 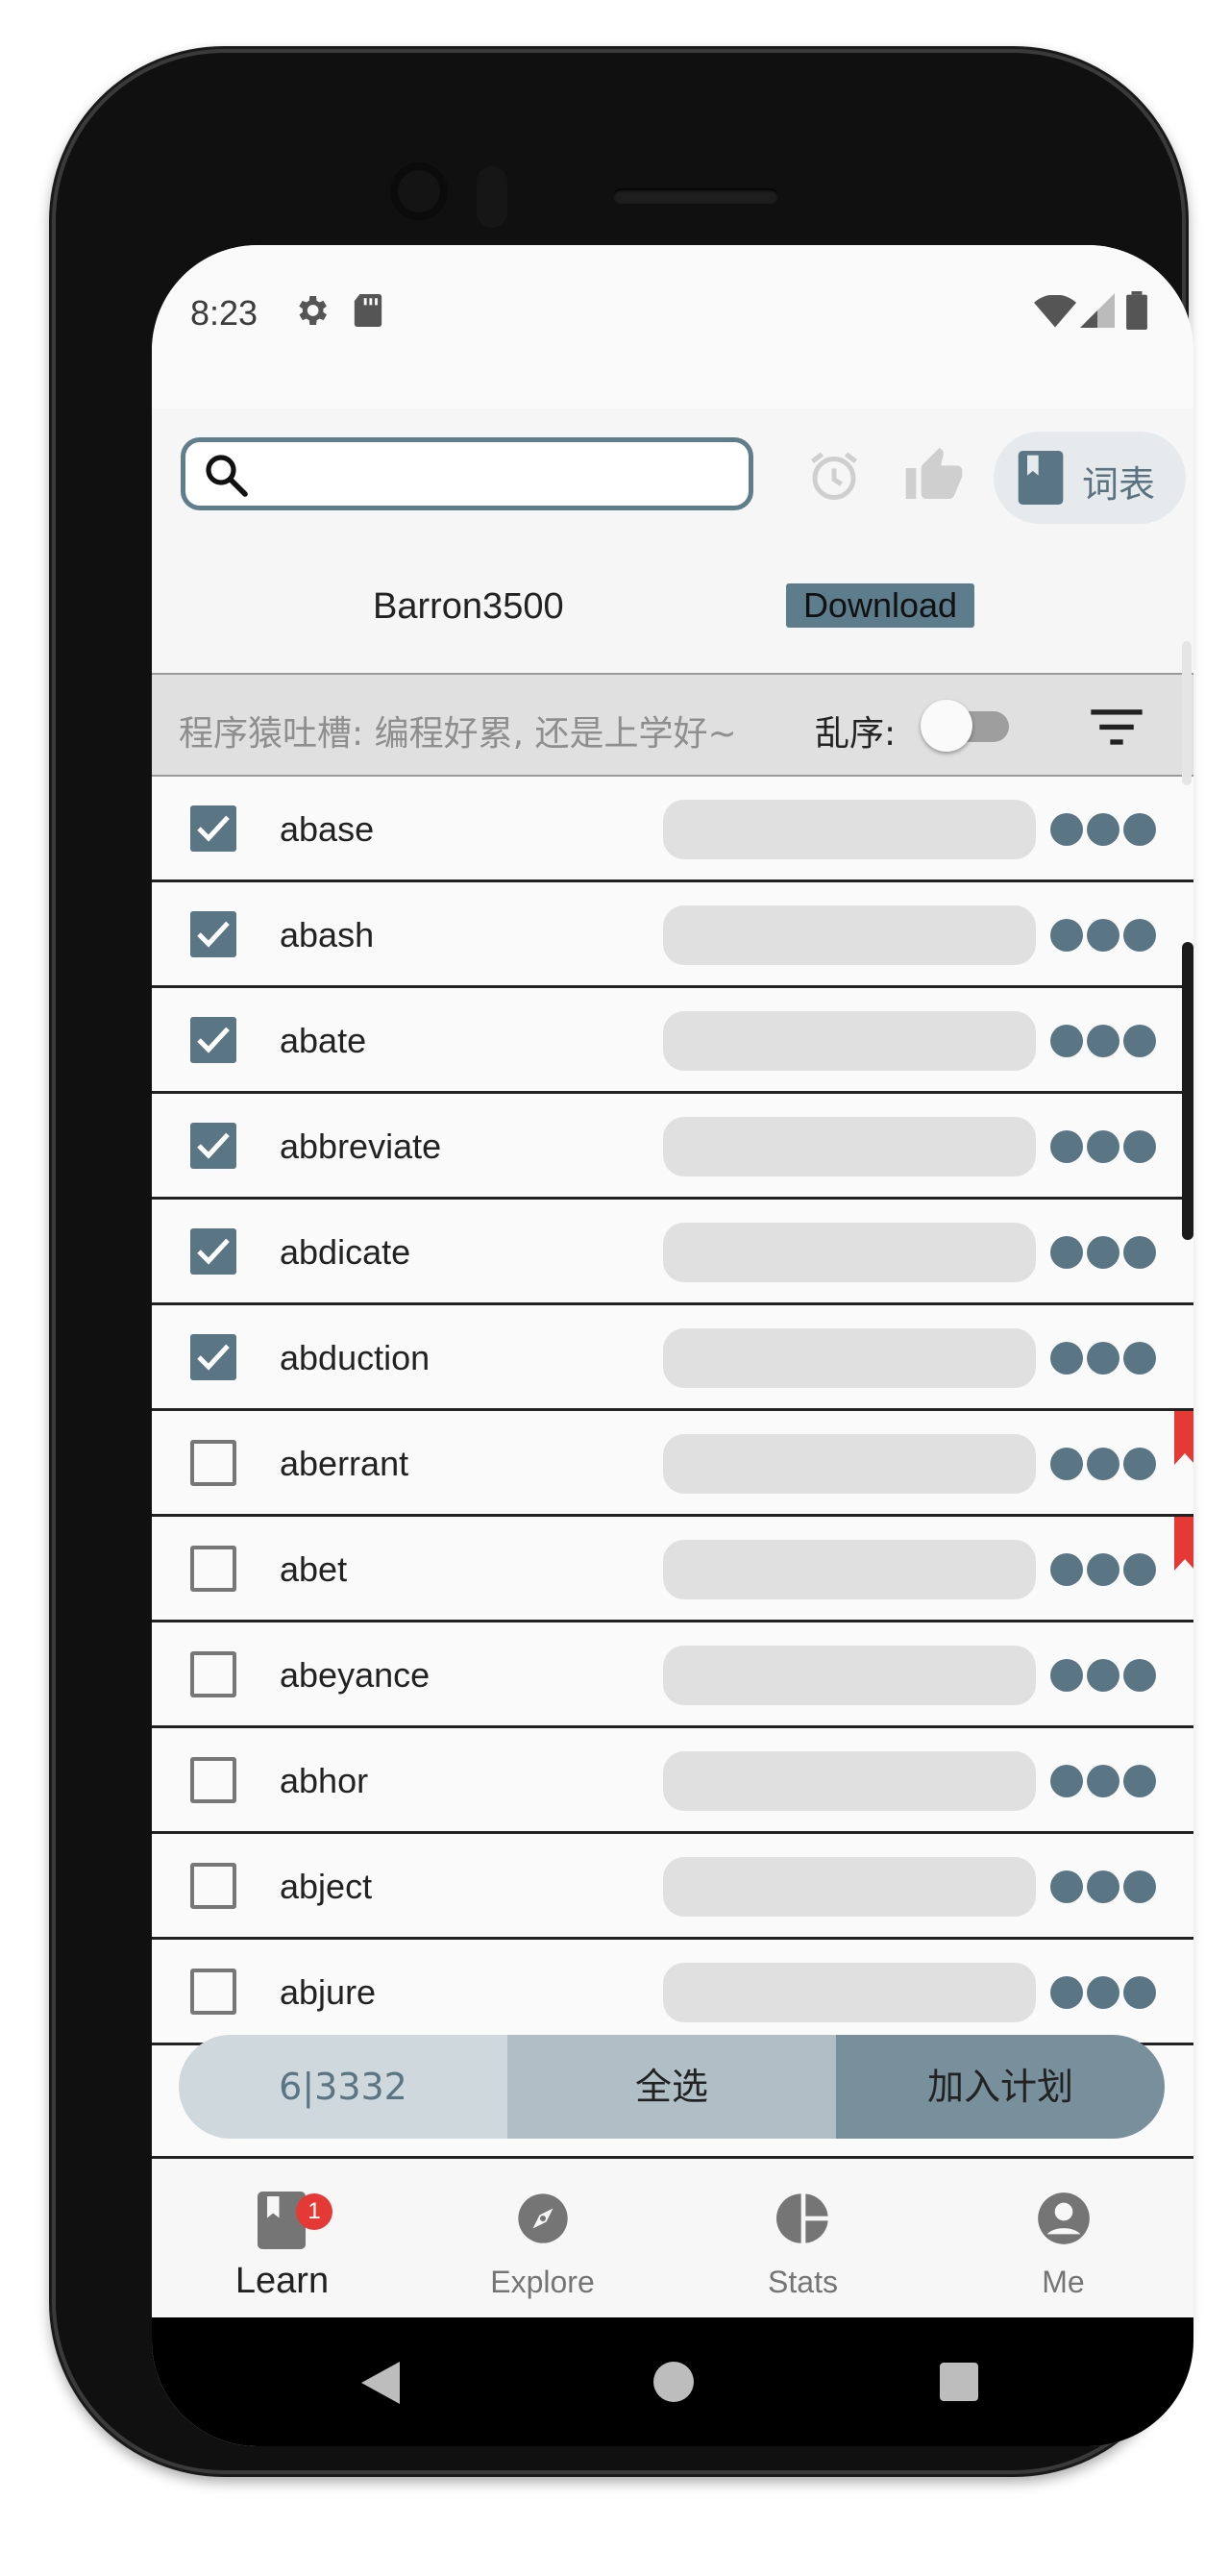 What do you see at coordinates (1184, 1438) in the screenshot?
I see `bookmark-ribbon-icon` at bounding box center [1184, 1438].